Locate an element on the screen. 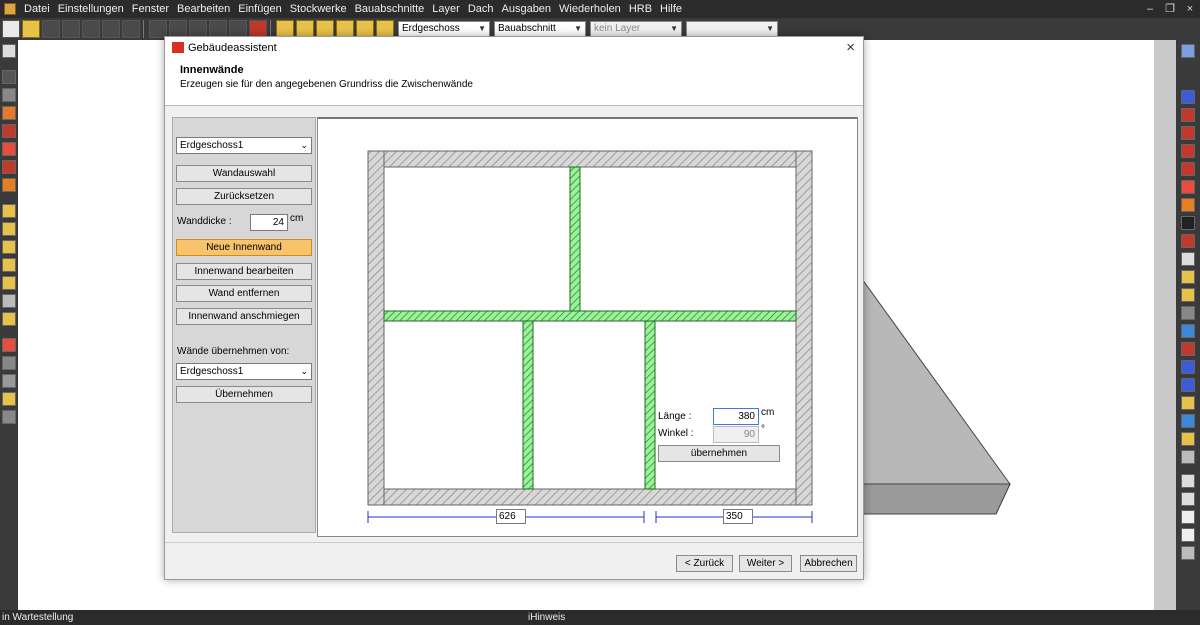  house-icon is located at coordinates (9, 167).